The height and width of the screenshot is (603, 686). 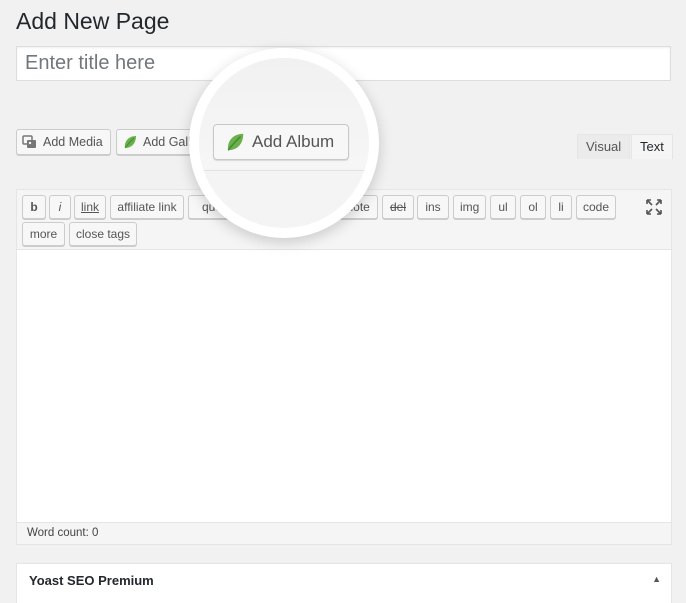 What do you see at coordinates (344, 533) in the screenshot?
I see `word-count: Word count: 0` at bounding box center [344, 533].